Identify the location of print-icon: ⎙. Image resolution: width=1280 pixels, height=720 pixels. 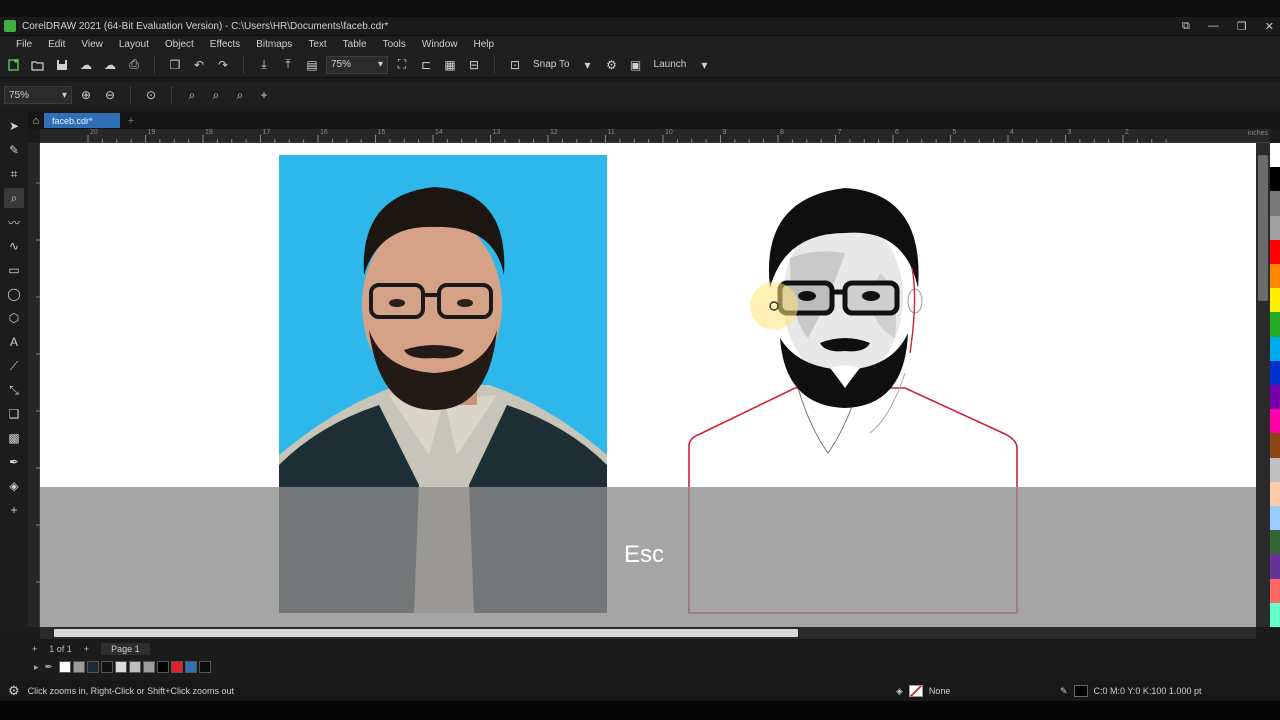
(134, 65).